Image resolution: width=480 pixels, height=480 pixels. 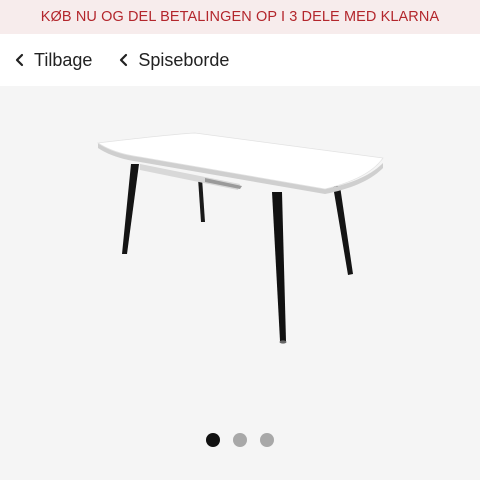 What do you see at coordinates (240, 60) in the screenshot?
I see `breadcrumb-nav: Tilbage Spiseborde` at bounding box center [240, 60].